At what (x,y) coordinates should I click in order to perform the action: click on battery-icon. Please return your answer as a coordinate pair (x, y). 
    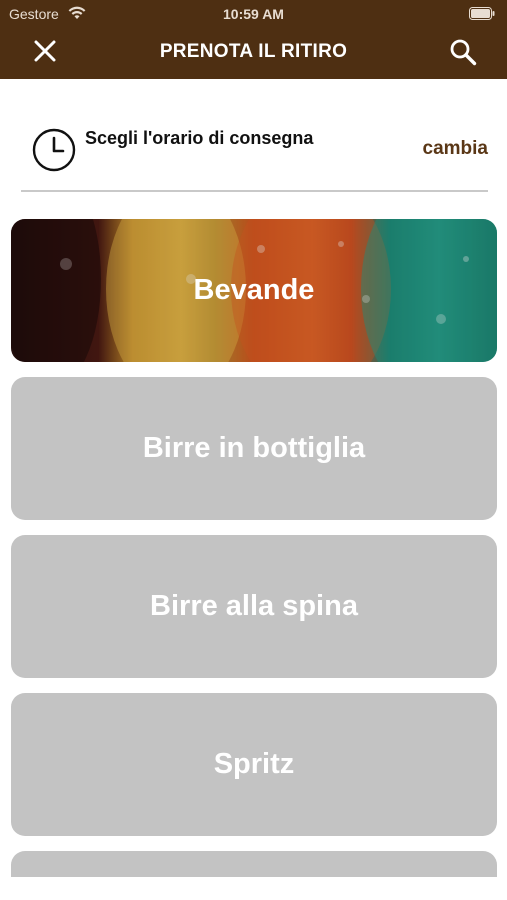
    Looking at the image, I should click on (482, 13).